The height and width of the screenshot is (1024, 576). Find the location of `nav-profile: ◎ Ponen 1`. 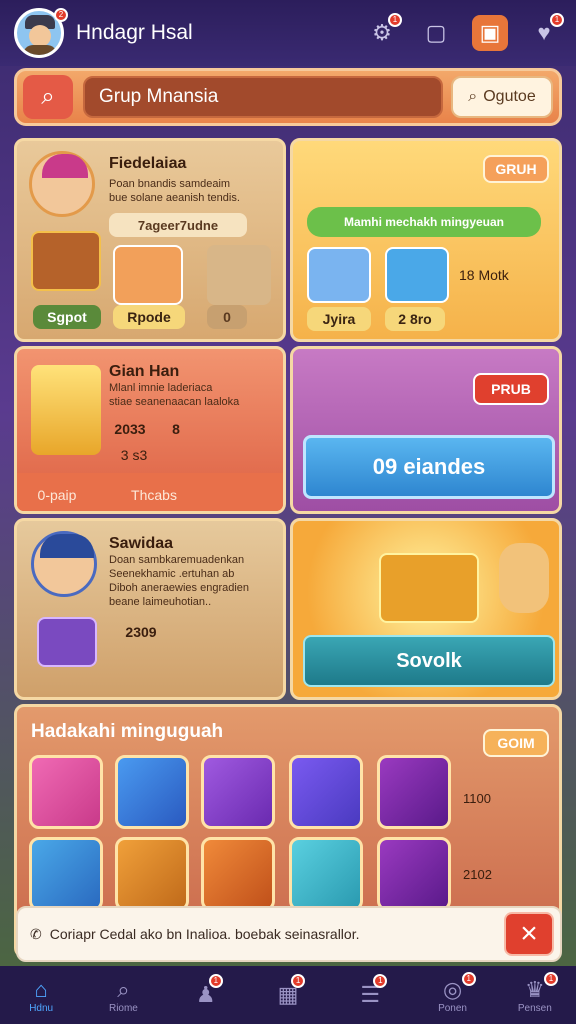

nav-profile: ◎ Ponen 1 is located at coordinates (452, 995).